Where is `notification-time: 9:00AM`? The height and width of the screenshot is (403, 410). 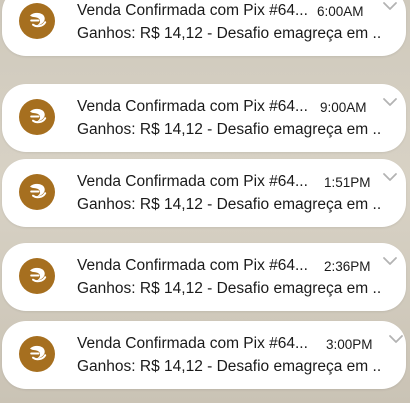
notification-time: 9:00AM is located at coordinates (343, 107).